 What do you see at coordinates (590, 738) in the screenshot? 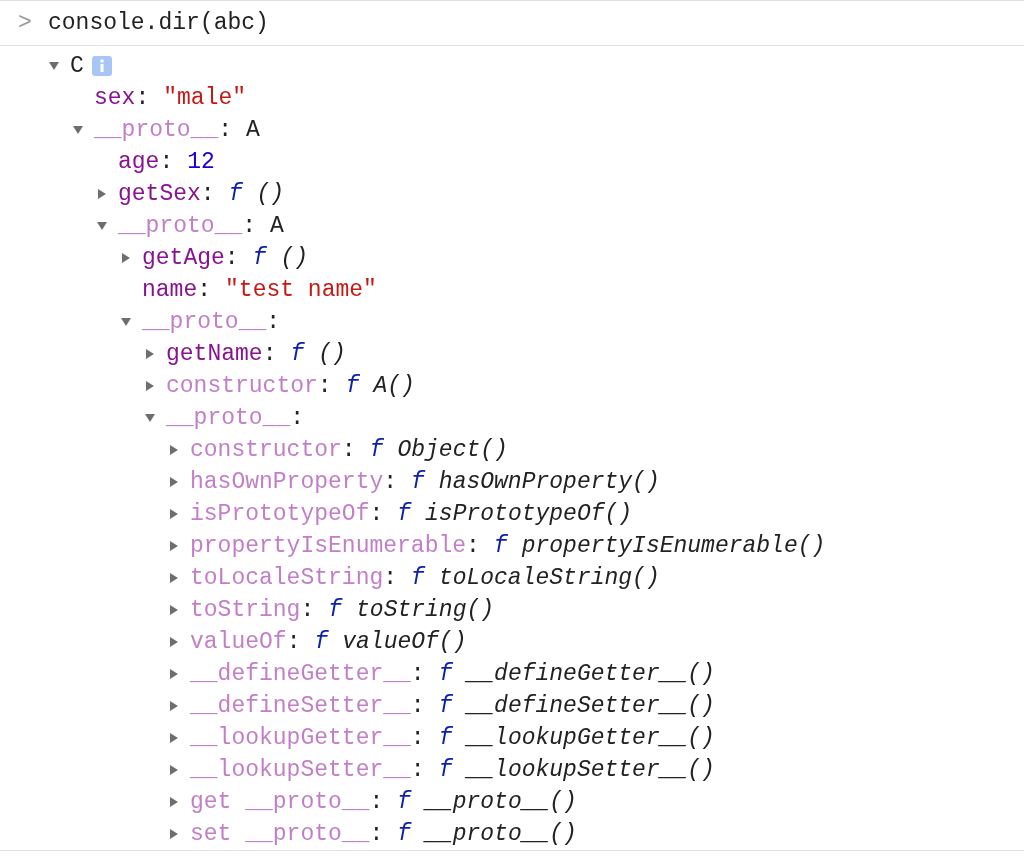
I see `function-signature: __lookupGetter__()` at bounding box center [590, 738].